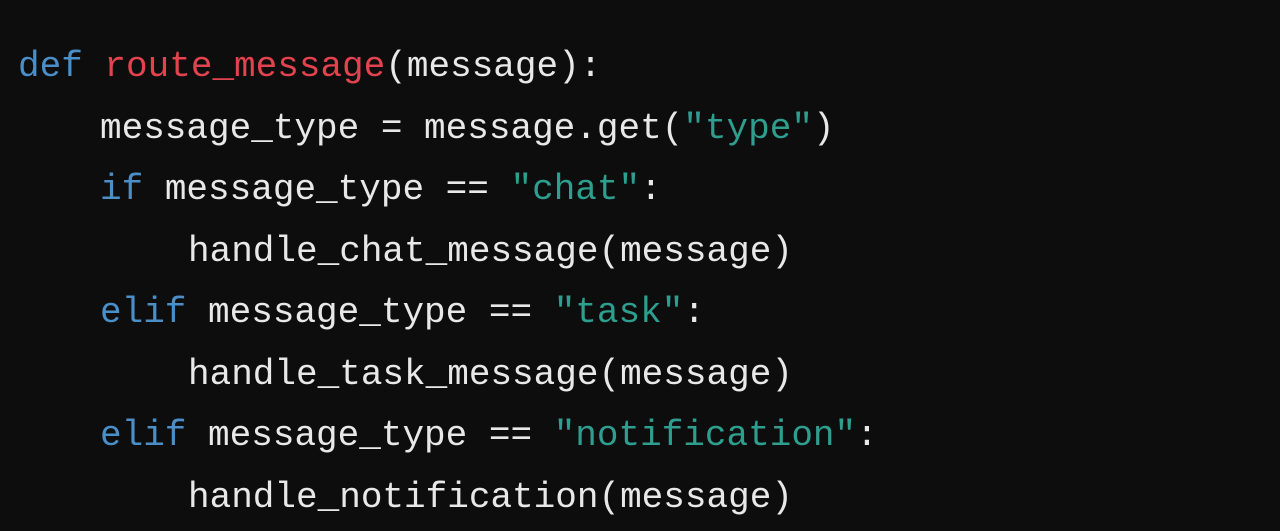  What do you see at coordinates (575, 189) in the screenshot?
I see `string-literal: "chat"` at bounding box center [575, 189].